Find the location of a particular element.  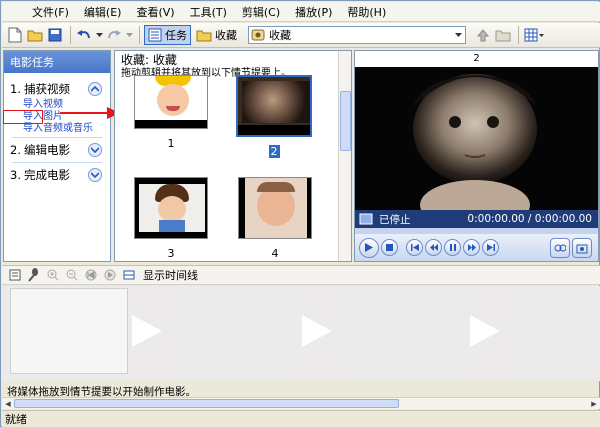

preview-image is located at coordinates (476, 138).